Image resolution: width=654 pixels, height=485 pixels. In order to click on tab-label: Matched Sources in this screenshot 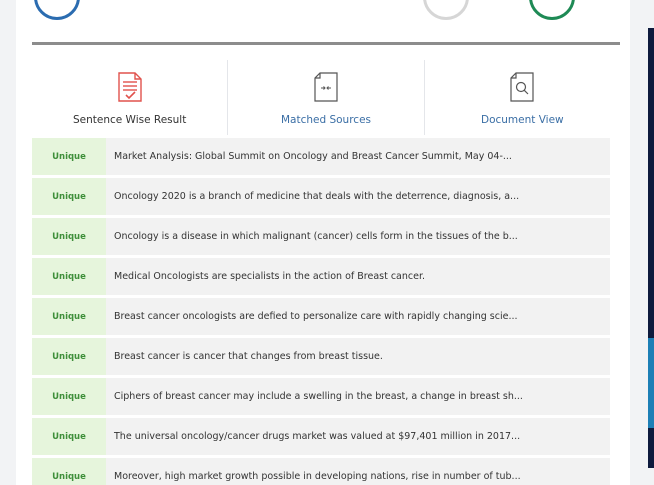, I will do `click(326, 120)`.